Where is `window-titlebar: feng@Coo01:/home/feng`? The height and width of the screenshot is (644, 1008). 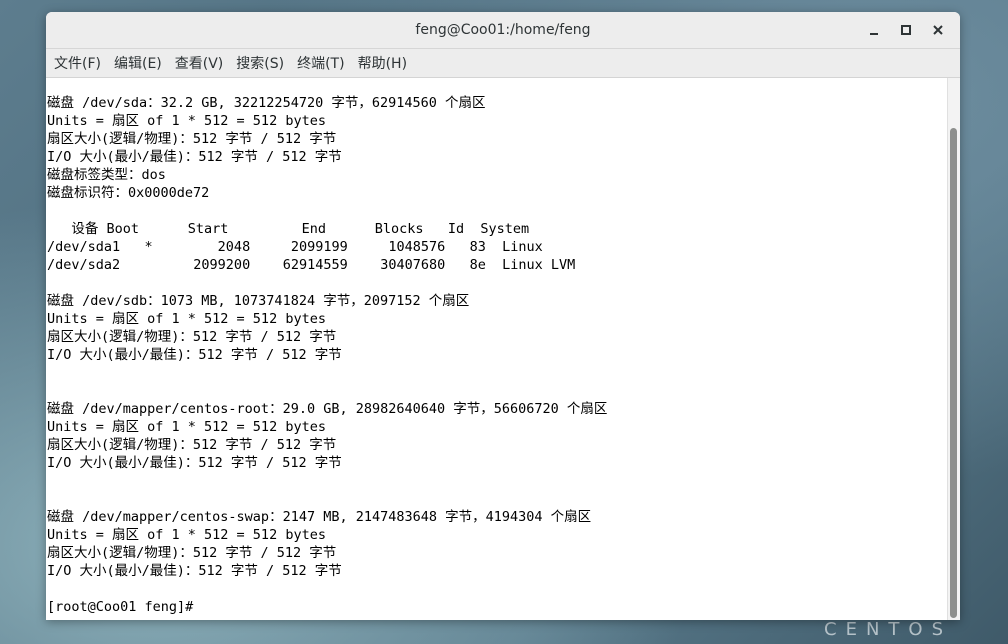 window-titlebar: feng@Coo01:/home/feng is located at coordinates (503, 30).